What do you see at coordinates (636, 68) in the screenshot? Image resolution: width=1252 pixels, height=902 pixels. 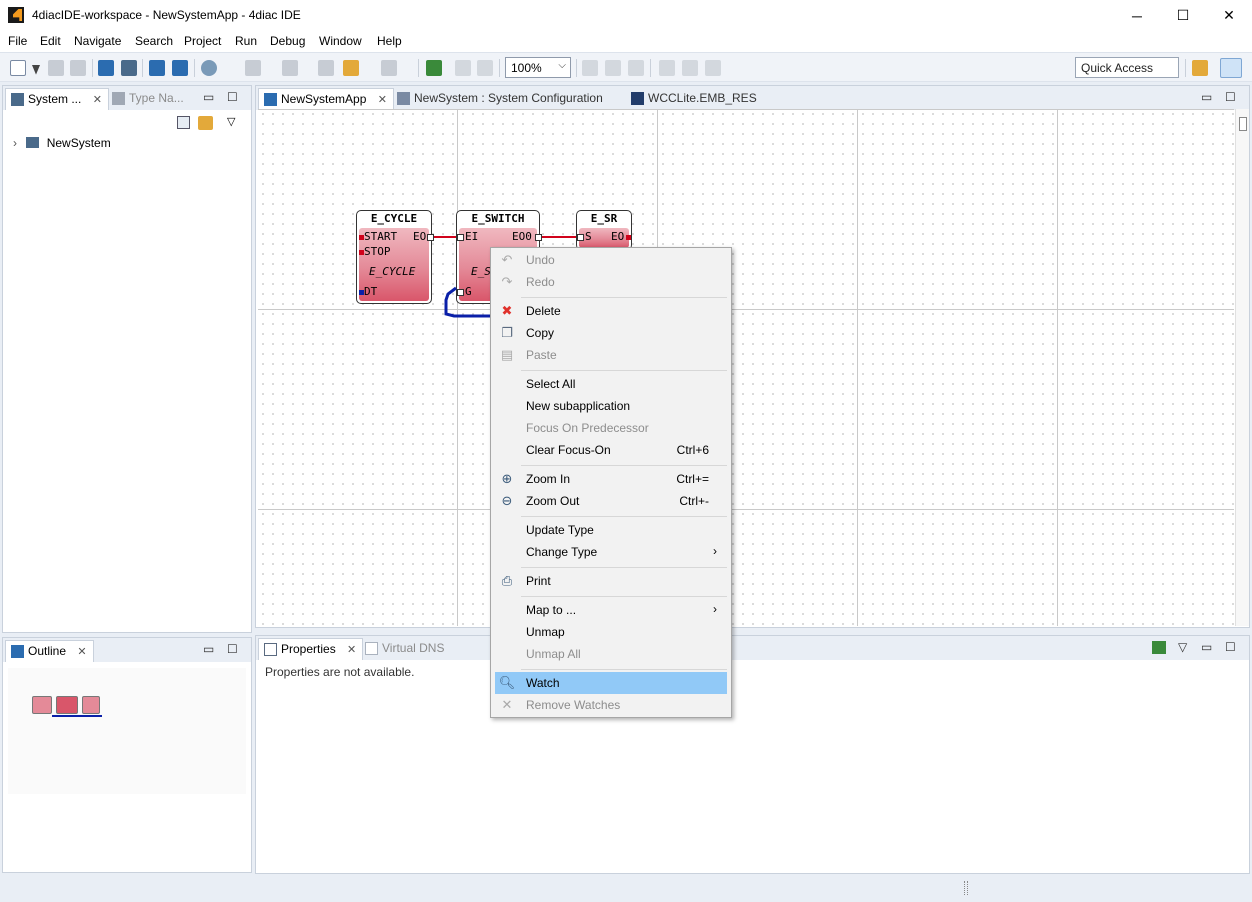 I see `align-right-icon` at bounding box center [636, 68].